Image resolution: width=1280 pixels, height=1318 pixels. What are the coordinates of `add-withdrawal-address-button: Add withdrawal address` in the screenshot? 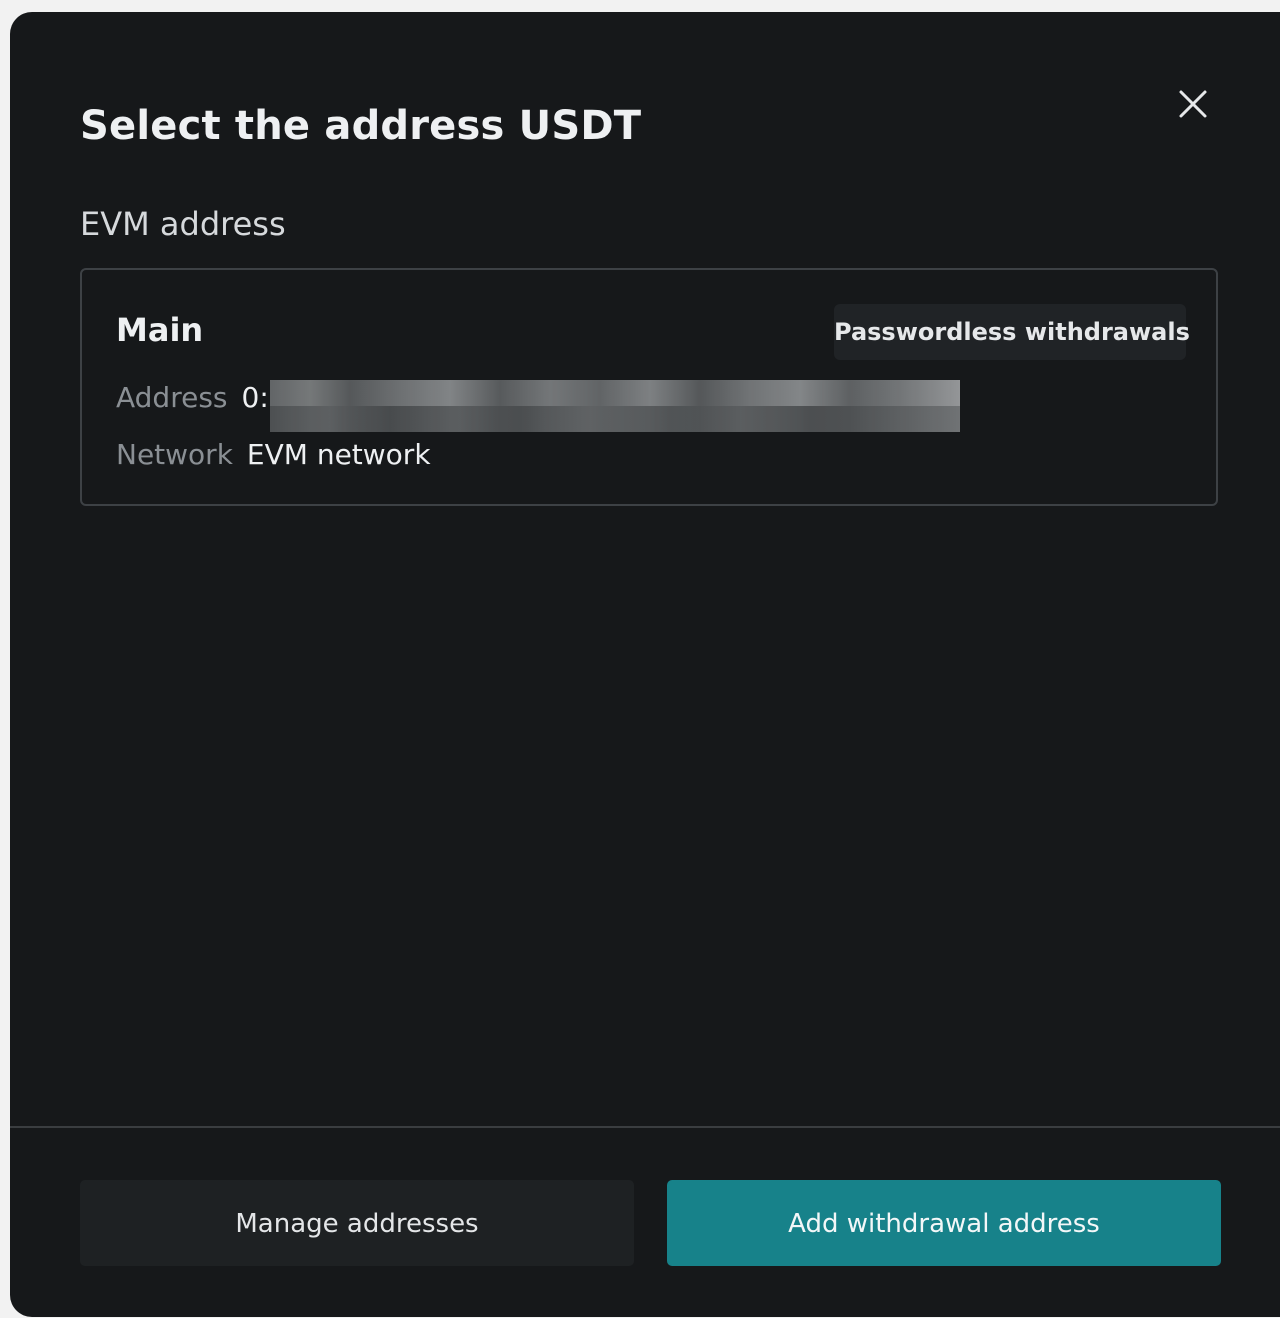 It's located at (944, 1223).